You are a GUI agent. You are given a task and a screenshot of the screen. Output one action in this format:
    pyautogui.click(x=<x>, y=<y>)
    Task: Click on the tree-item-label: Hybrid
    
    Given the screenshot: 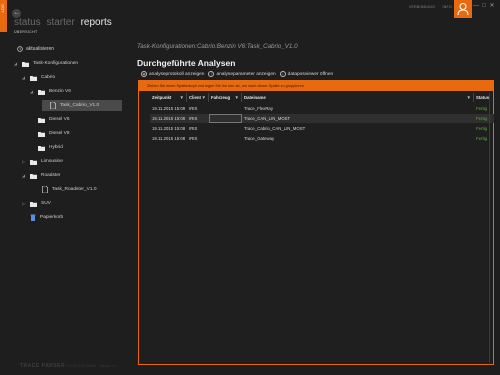 What is the action you would take?
    pyautogui.click(x=56, y=147)
    